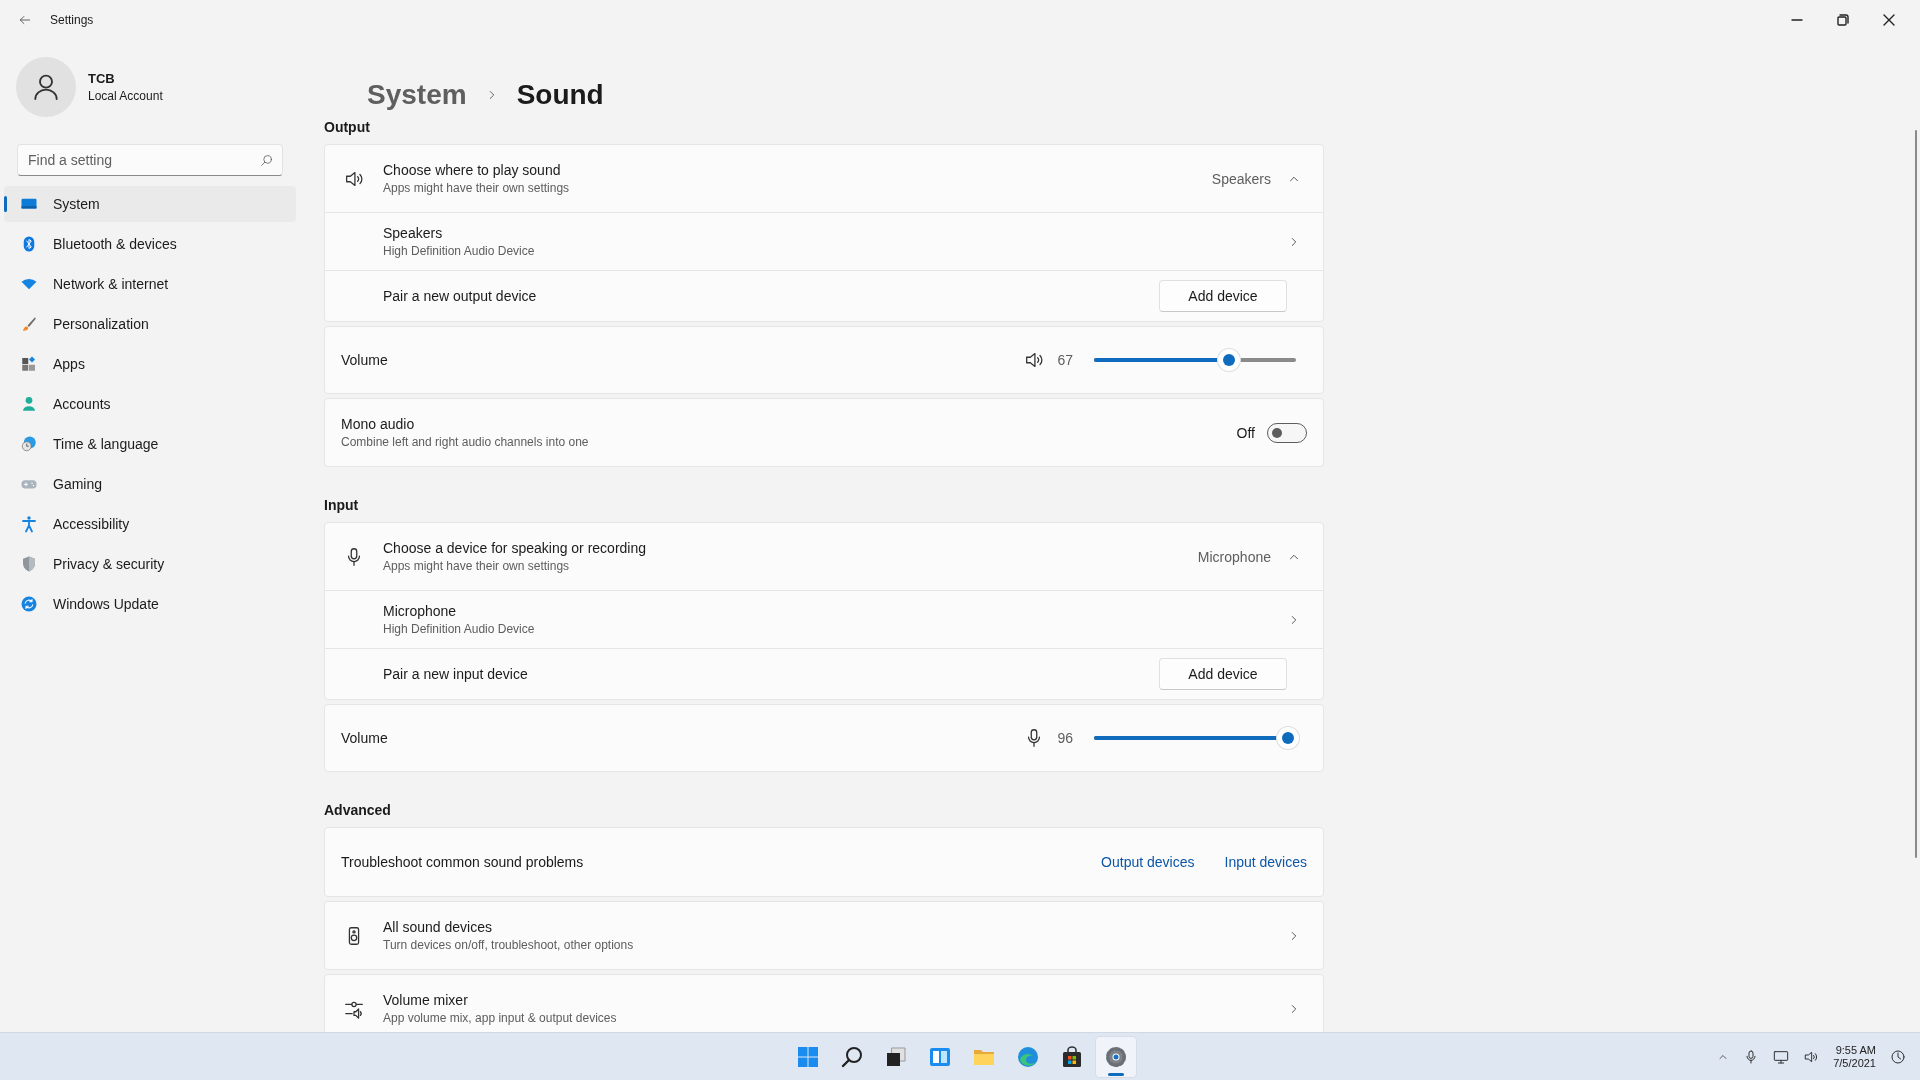 This screenshot has height=1080, width=1920. Describe the element at coordinates (72, 20) in the screenshot. I see `window-title: Settings` at that location.